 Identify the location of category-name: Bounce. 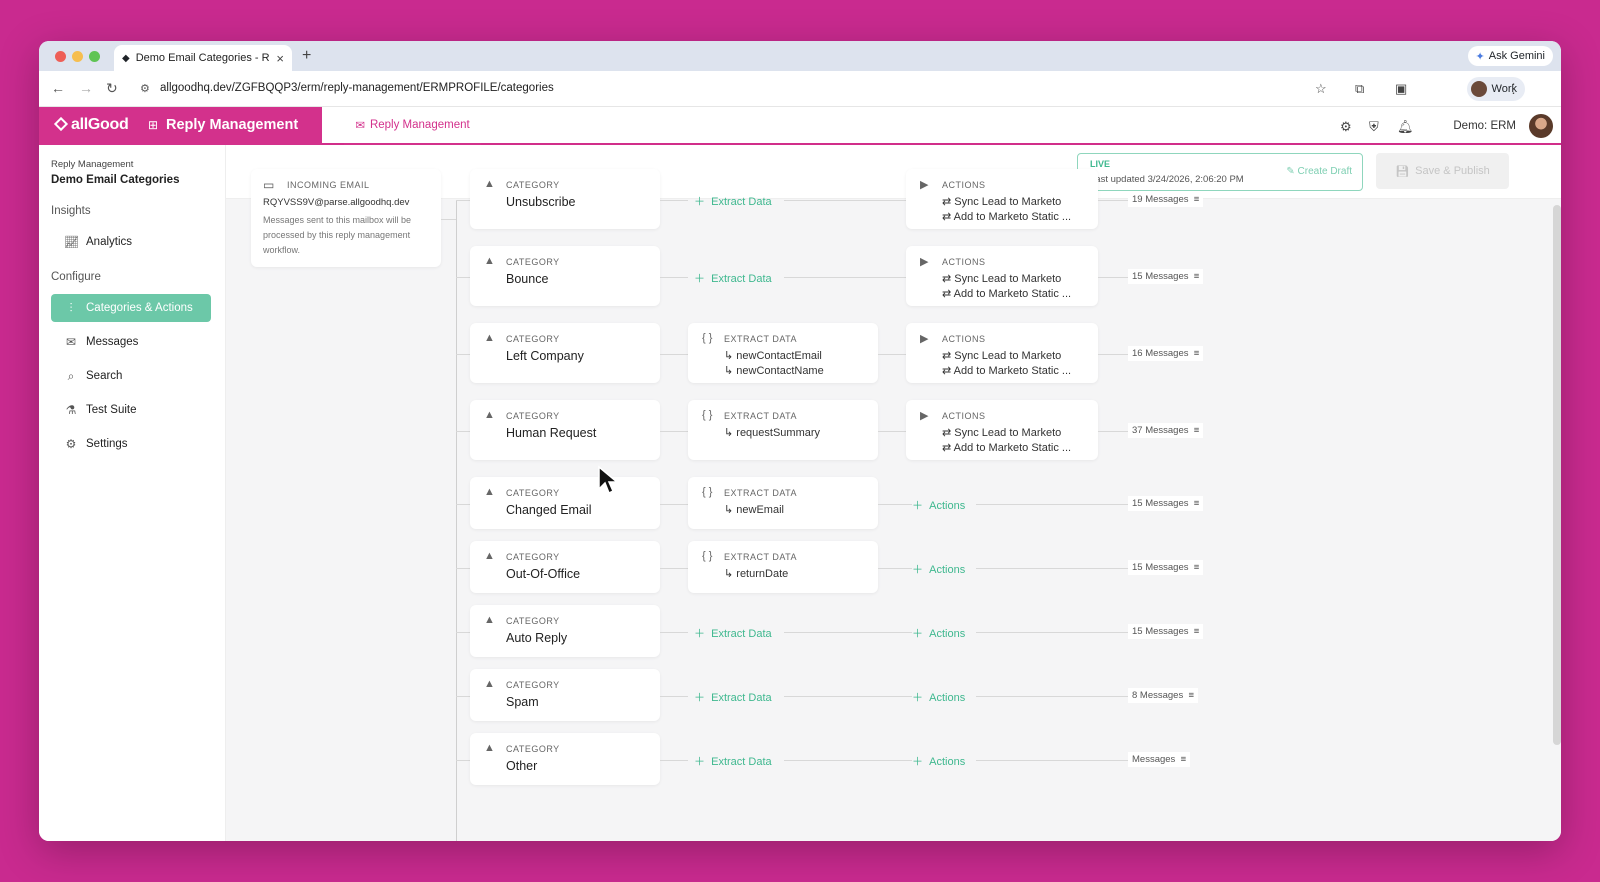
(527, 279).